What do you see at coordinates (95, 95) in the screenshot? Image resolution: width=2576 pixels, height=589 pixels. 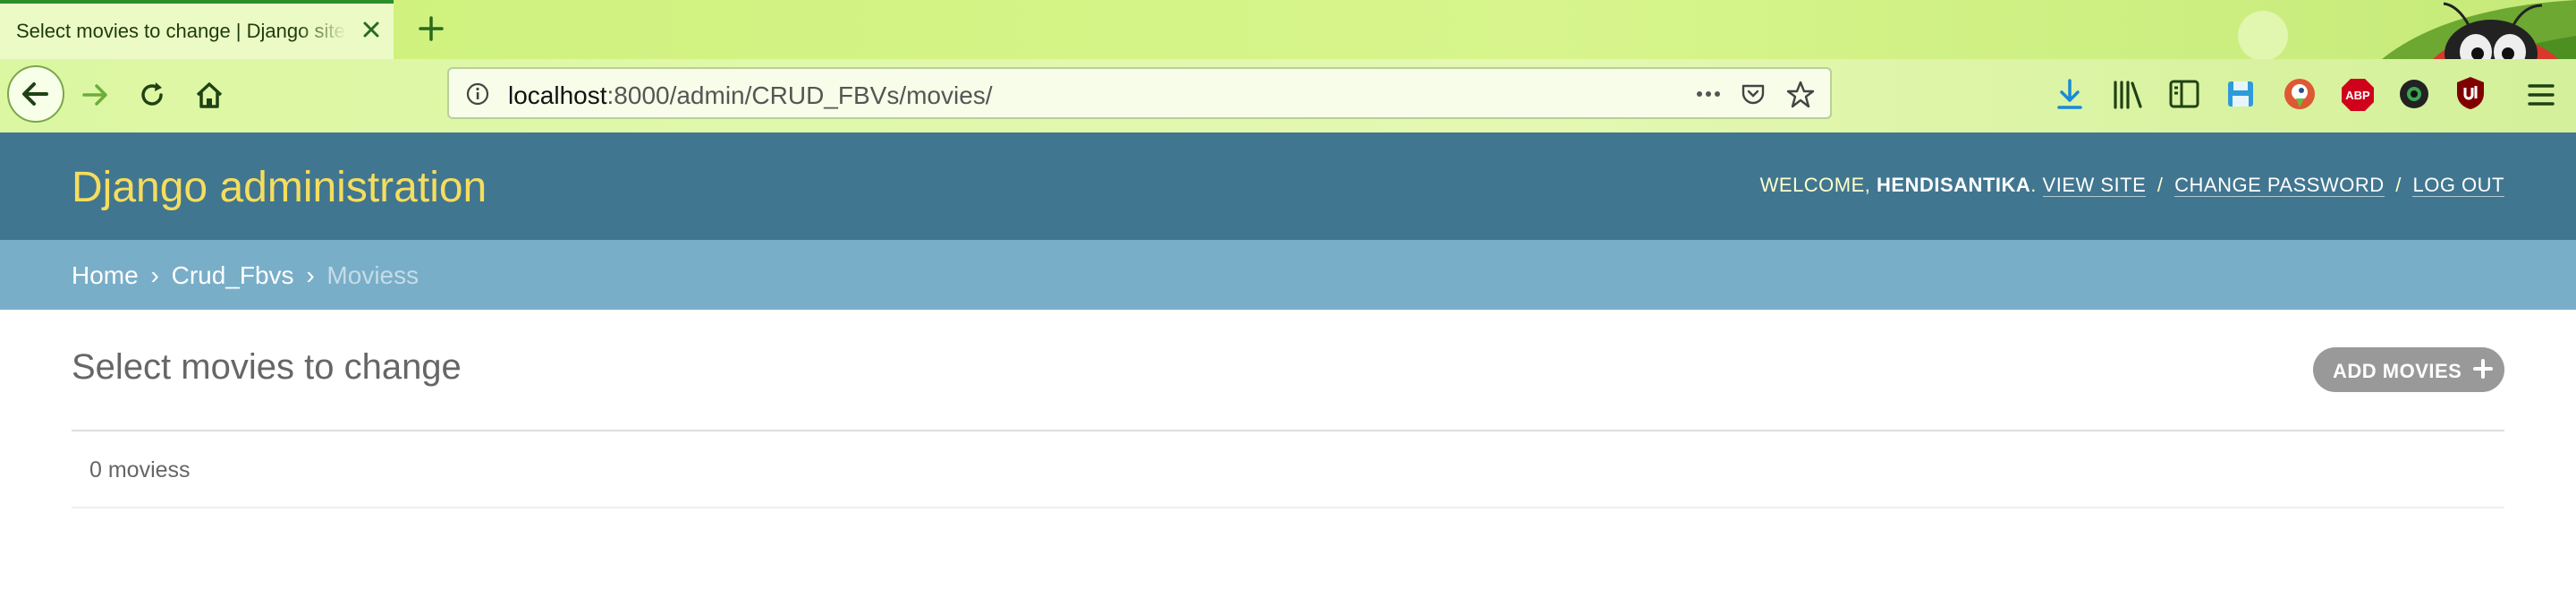 I see `forward-arrow-icon` at bounding box center [95, 95].